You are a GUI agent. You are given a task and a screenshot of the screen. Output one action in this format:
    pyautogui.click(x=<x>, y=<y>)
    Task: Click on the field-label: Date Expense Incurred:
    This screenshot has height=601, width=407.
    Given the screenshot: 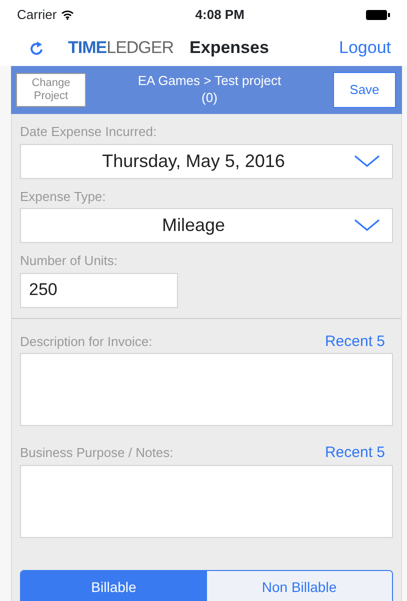 What is the action you would take?
    pyautogui.click(x=89, y=132)
    